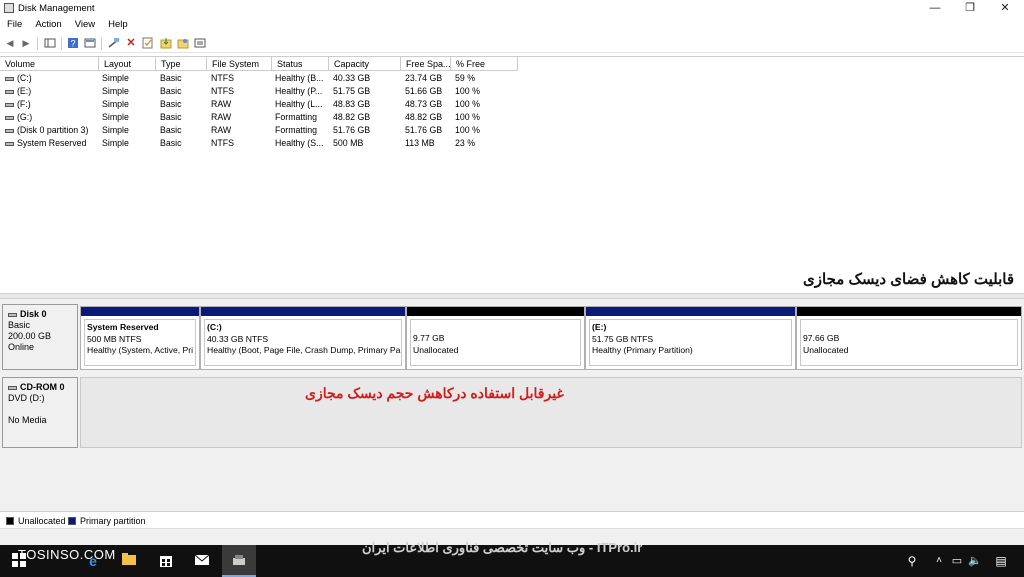 This screenshot has height=577, width=1024. Describe the element at coordinates (970, 8) in the screenshot. I see `restore-button: ❐` at that location.